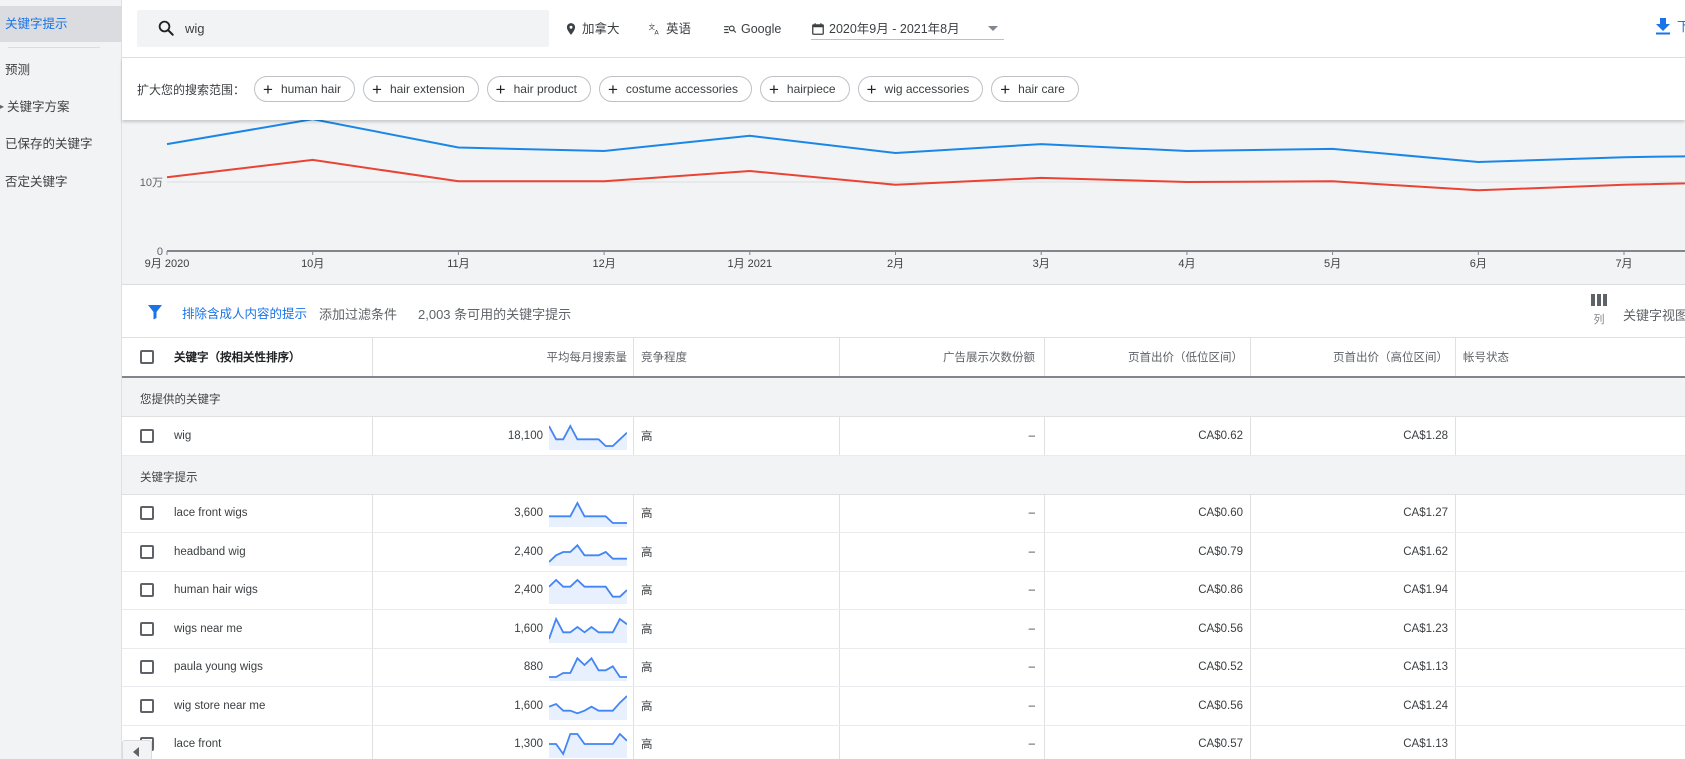 The width and height of the screenshot is (1685, 759). Describe the element at coordinates (1478, 264) in the screenshot. I see `x-tick-label: 6月` at that location.